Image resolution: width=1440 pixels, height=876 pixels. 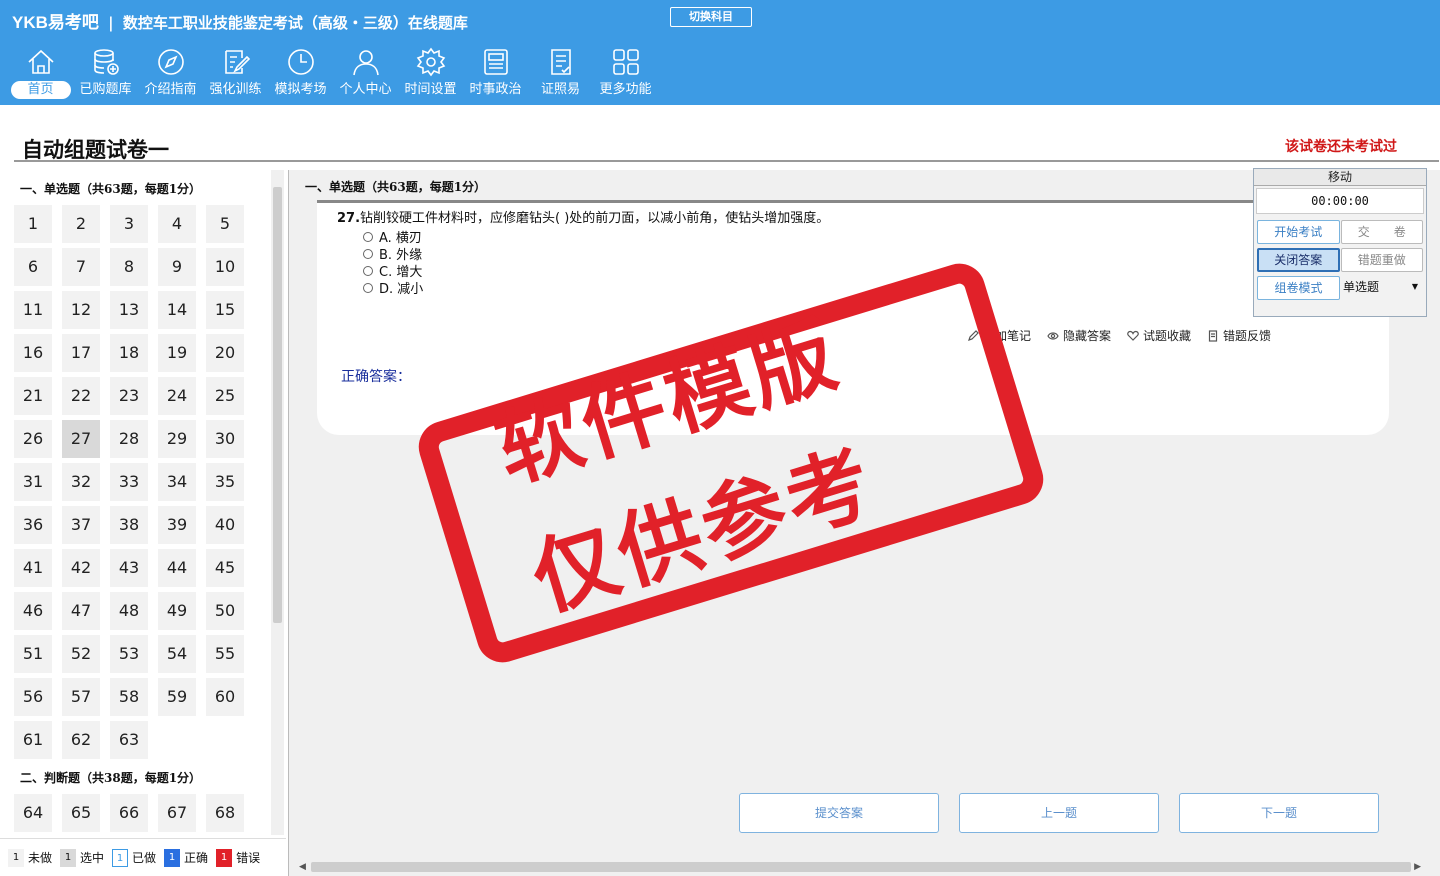 What do you see at coordinates (1382, 288) in the screenshot?
I see `question-type-select: 单选题 ▼` at bounding box center [1382, 288].